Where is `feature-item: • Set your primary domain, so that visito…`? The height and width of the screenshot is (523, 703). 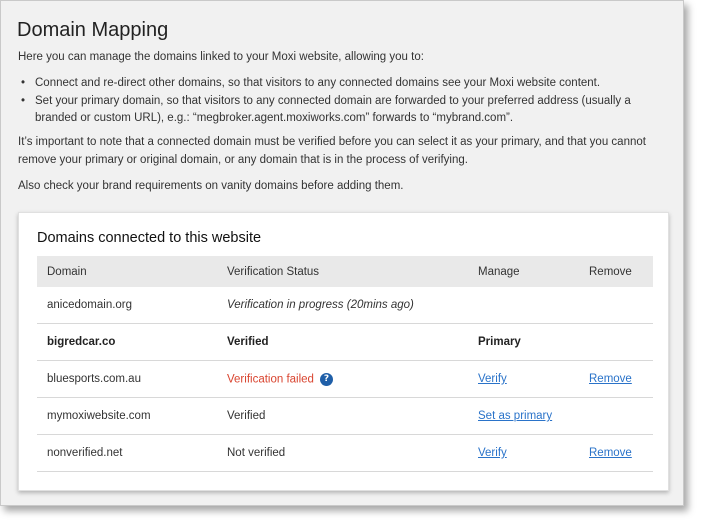
feature-item: • Set your primary domain, so that visito… is located at coordinates (326, 109).